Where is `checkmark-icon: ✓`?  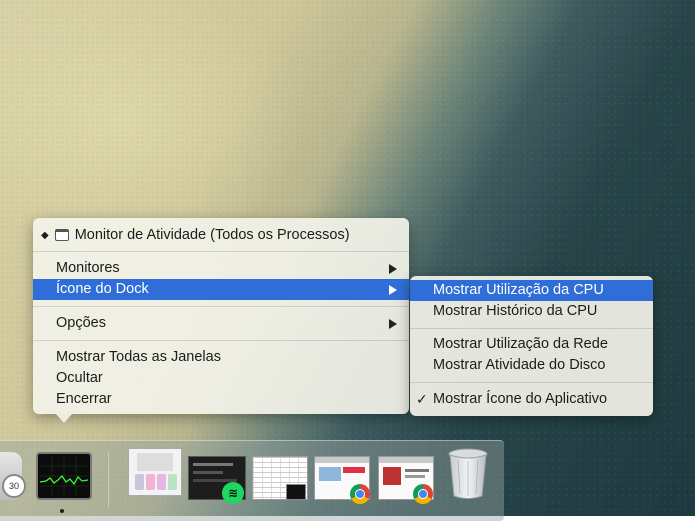
checkmark-icon: ✓ is located at coordinates (422, 399).